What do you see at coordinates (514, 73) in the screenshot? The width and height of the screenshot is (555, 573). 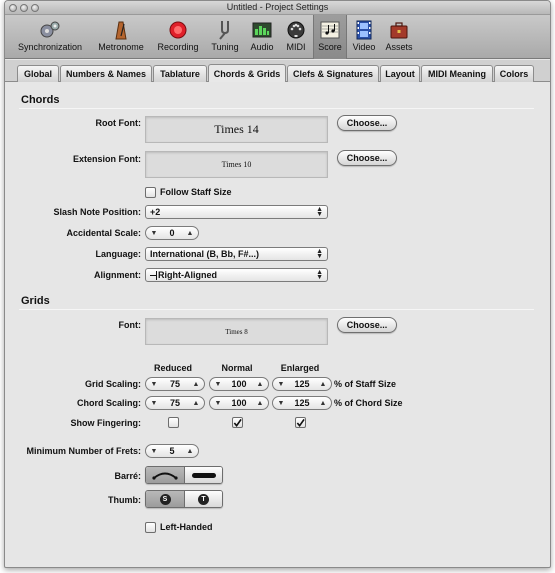 I see `tab-colors: Colors` at bounding box center [514, 73].